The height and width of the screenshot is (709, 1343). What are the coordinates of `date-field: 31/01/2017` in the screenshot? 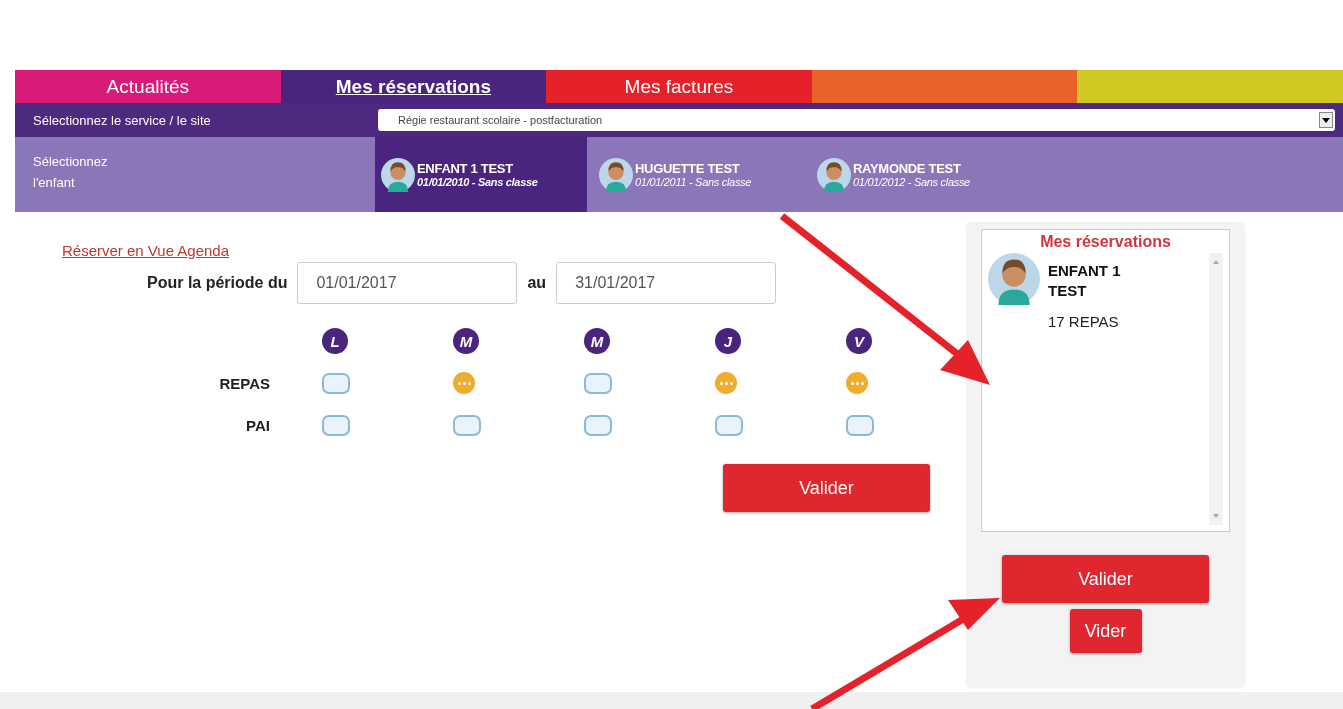 It's located at (666, 283).